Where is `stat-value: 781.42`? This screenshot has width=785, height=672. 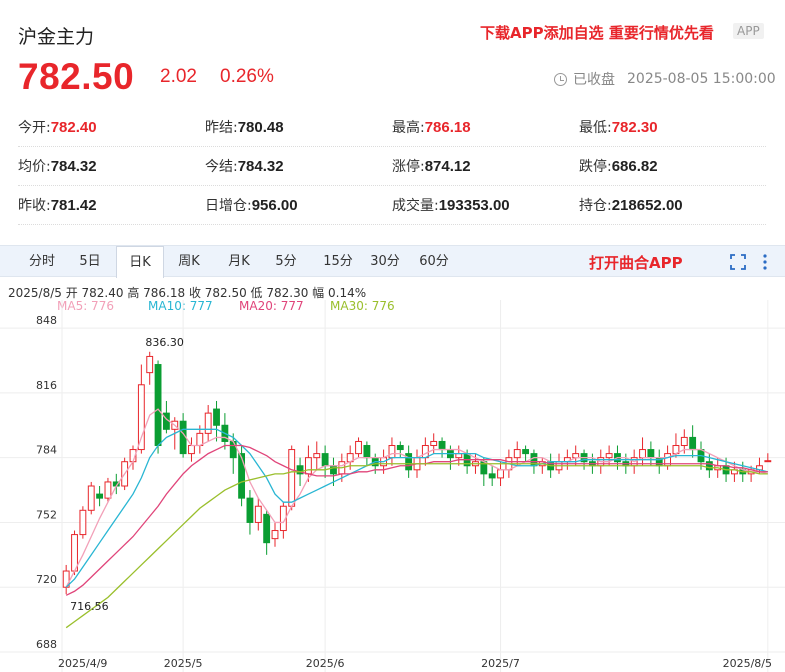 stat-value: 781.42 is located at coordinates (73, 205).